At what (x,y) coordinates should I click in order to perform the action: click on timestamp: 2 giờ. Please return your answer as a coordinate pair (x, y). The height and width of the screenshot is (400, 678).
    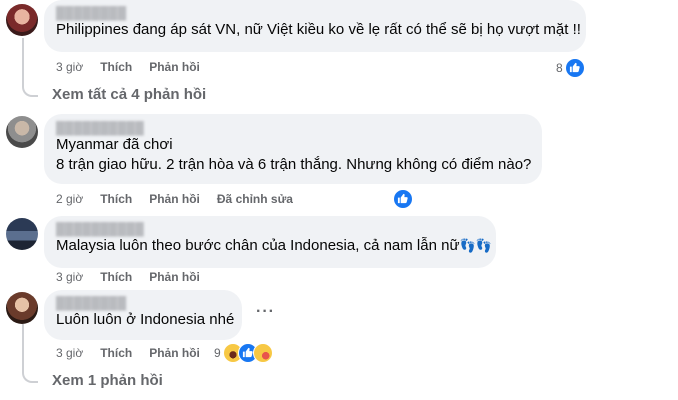
    Looking at the image, I should click on (69, 199).